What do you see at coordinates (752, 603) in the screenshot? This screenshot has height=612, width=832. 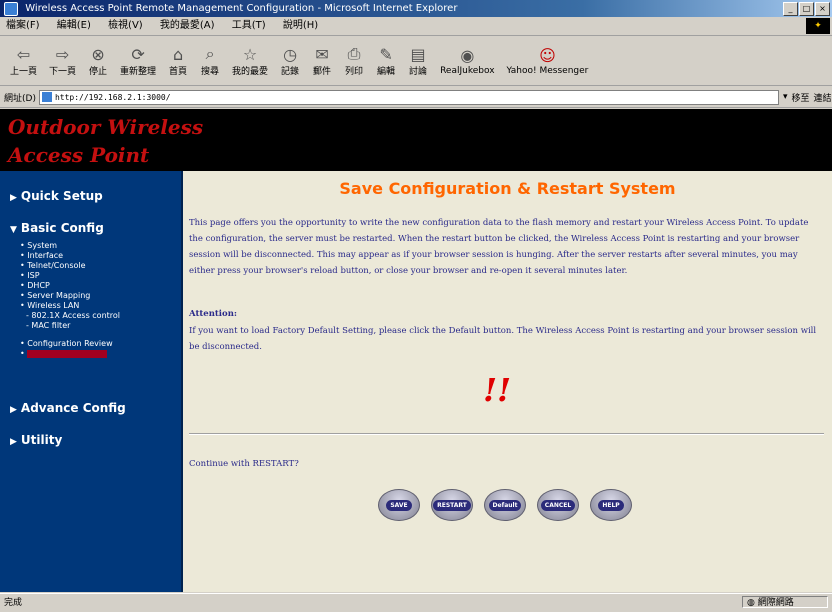 I see `globe-icon: ◍` at bounding box center [752, 603].